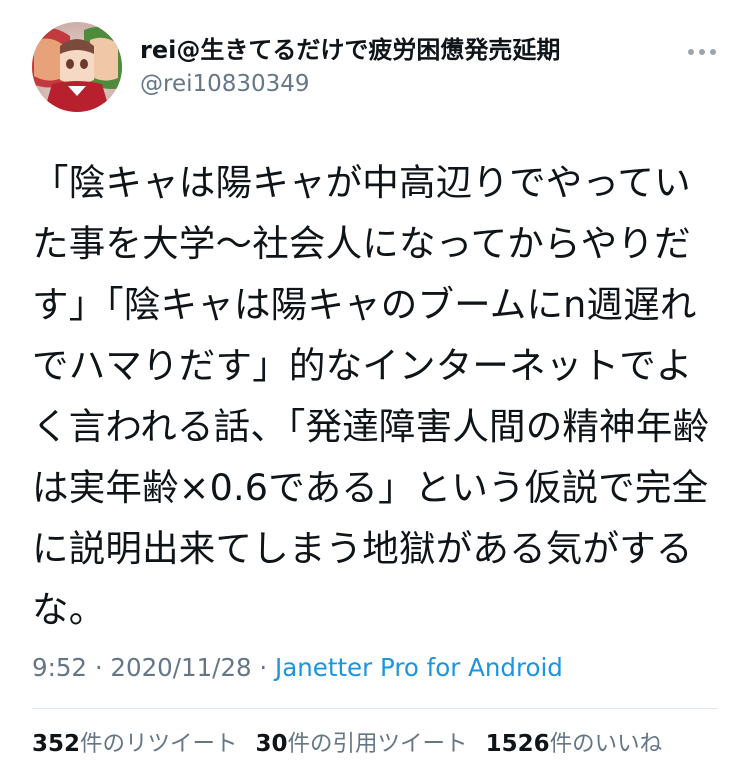 The image size is (750, 768). I want to click on likes-count: 1526, so click(517, 744).